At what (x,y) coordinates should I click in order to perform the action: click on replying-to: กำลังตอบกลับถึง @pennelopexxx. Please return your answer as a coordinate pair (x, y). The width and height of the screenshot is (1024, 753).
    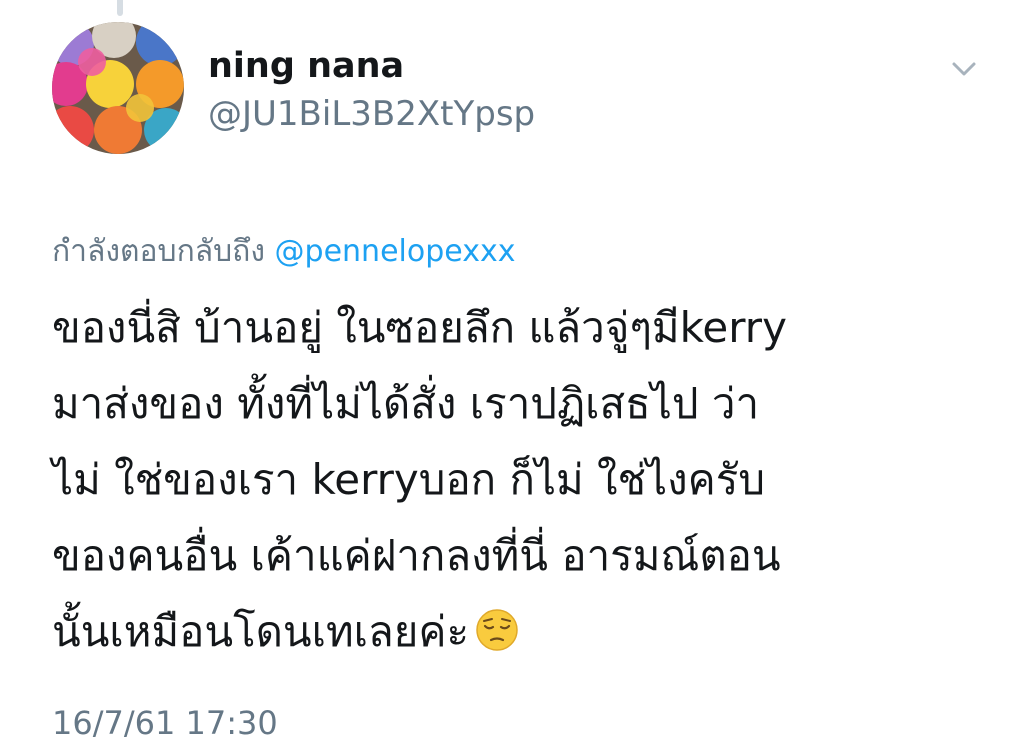
    Looking at the image, I should click on (283, 251).